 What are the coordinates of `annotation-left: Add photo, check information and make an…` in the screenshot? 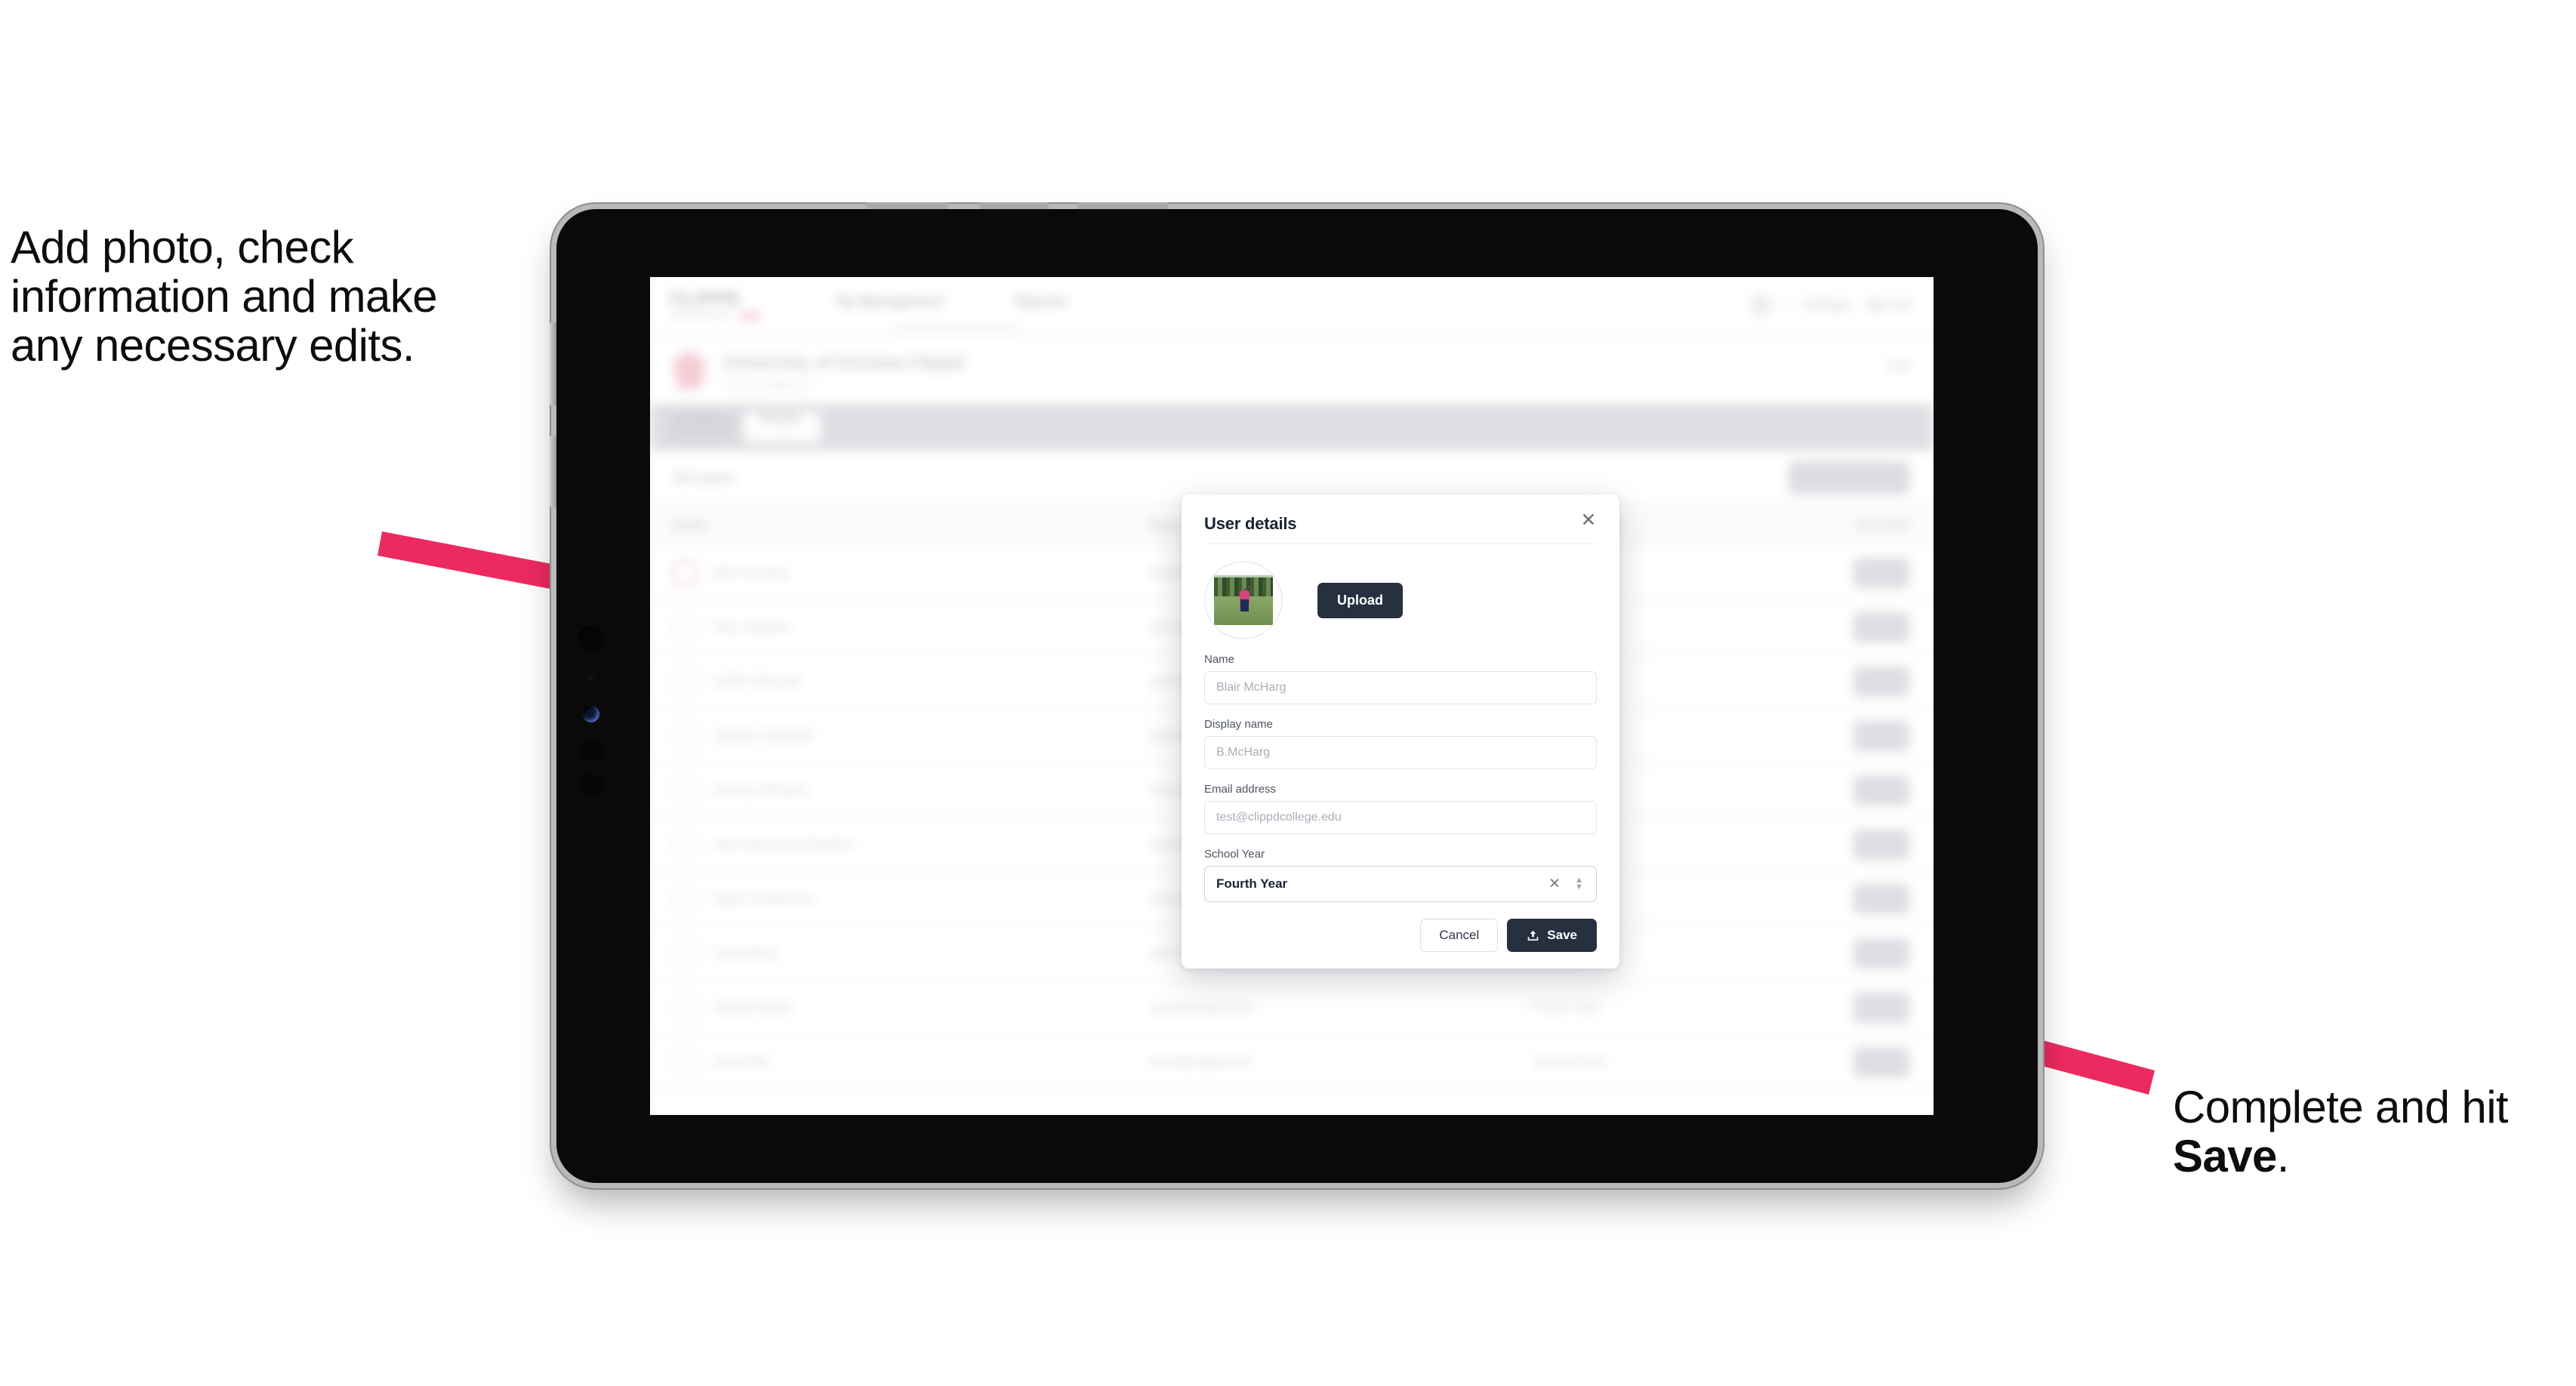 It's located at (225, 296).